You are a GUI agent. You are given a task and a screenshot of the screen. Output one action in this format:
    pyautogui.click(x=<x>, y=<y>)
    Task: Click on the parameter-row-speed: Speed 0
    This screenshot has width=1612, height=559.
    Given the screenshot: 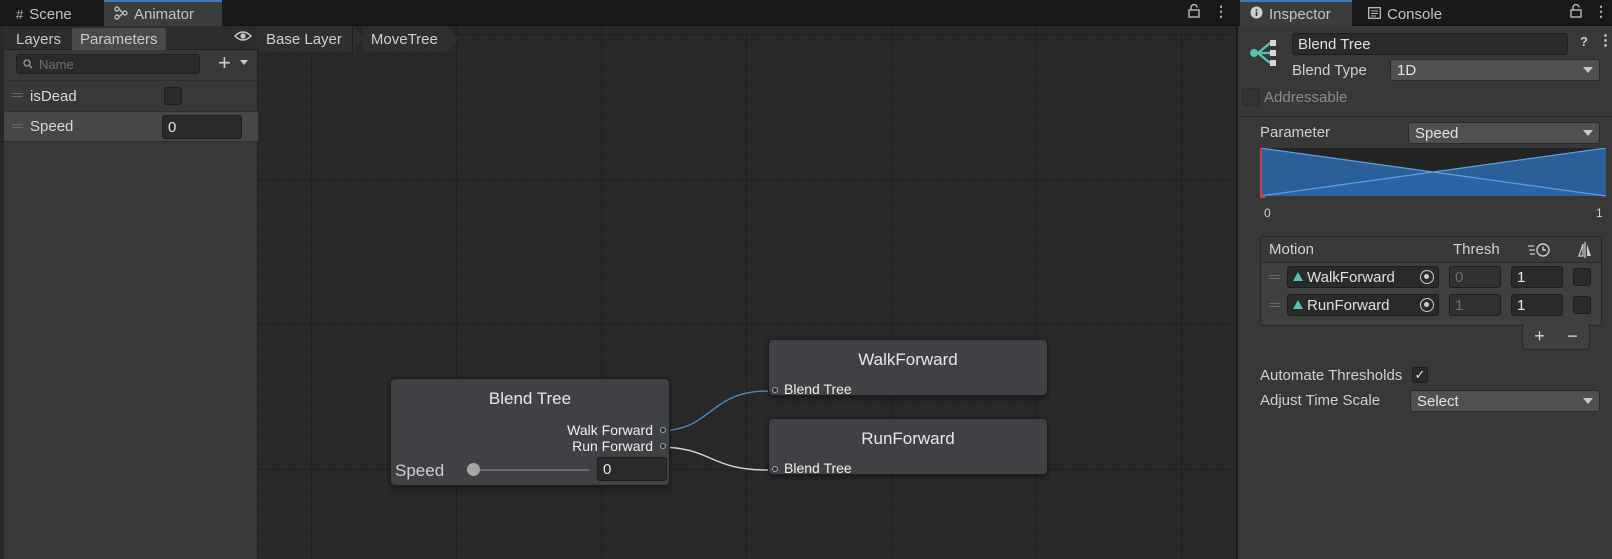 What is the action you would take?
    pyautogui.click(x=131, y=126)
    